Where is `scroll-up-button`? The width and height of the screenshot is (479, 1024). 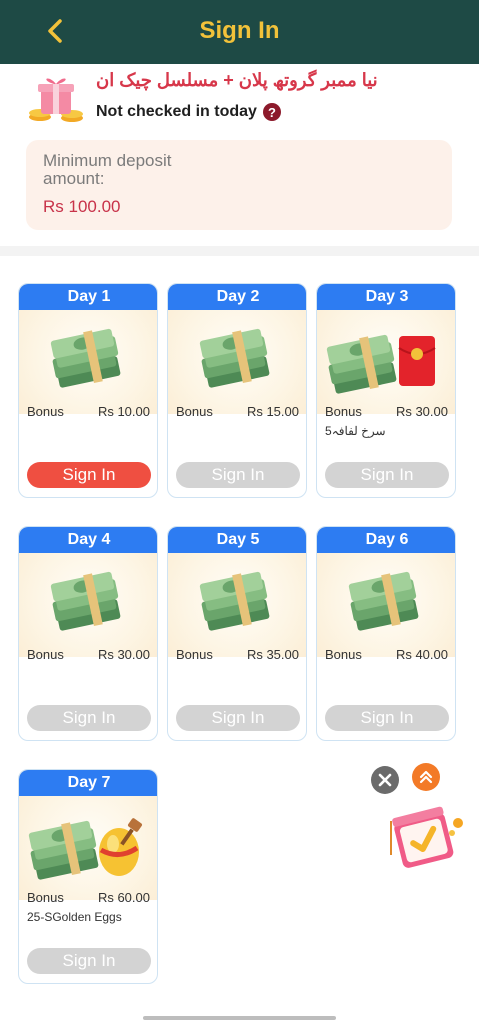 scroll-up-button is located at coordinates (426, 777).